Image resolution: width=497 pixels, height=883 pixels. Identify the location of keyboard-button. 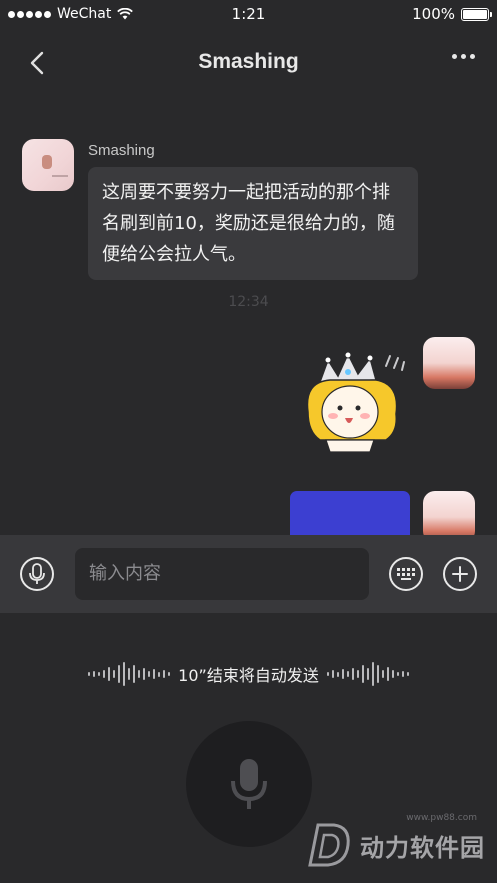
(406, 574).